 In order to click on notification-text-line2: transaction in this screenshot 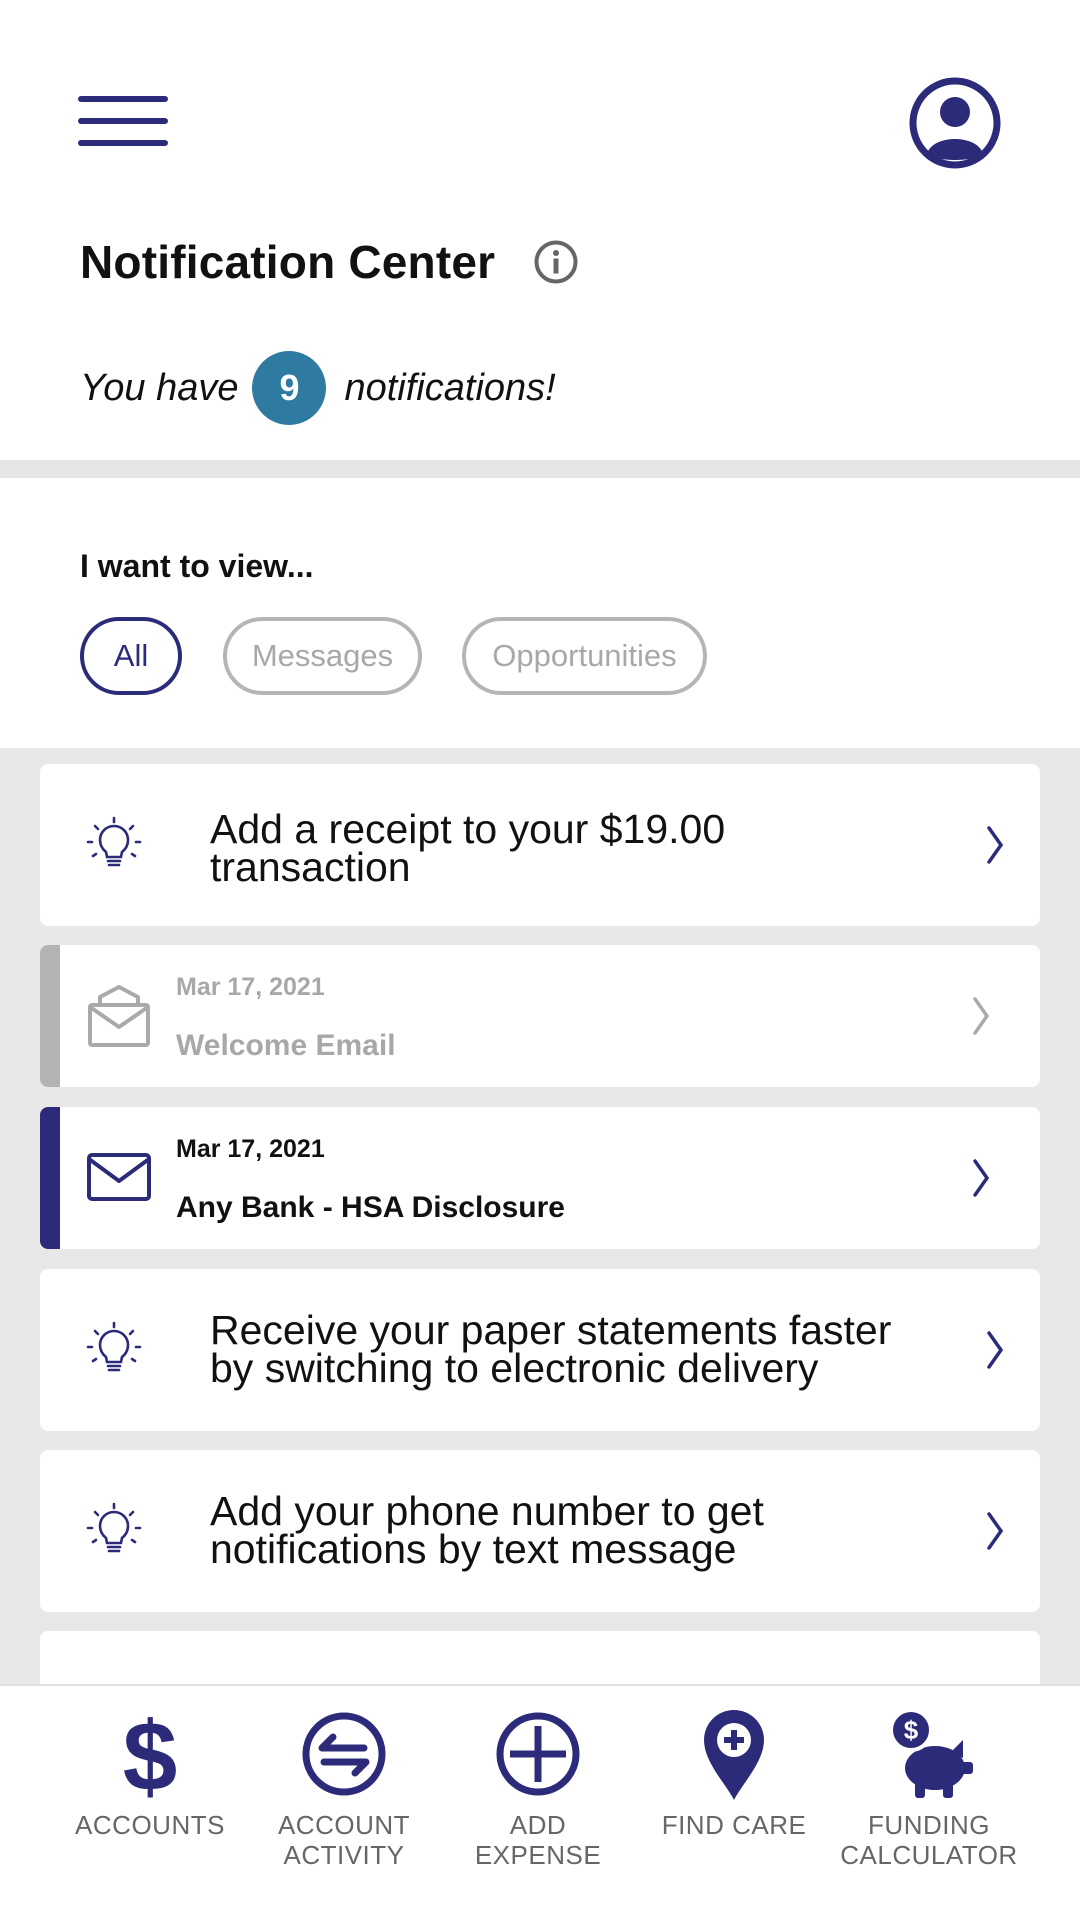, I will do `click(310, 867)`.